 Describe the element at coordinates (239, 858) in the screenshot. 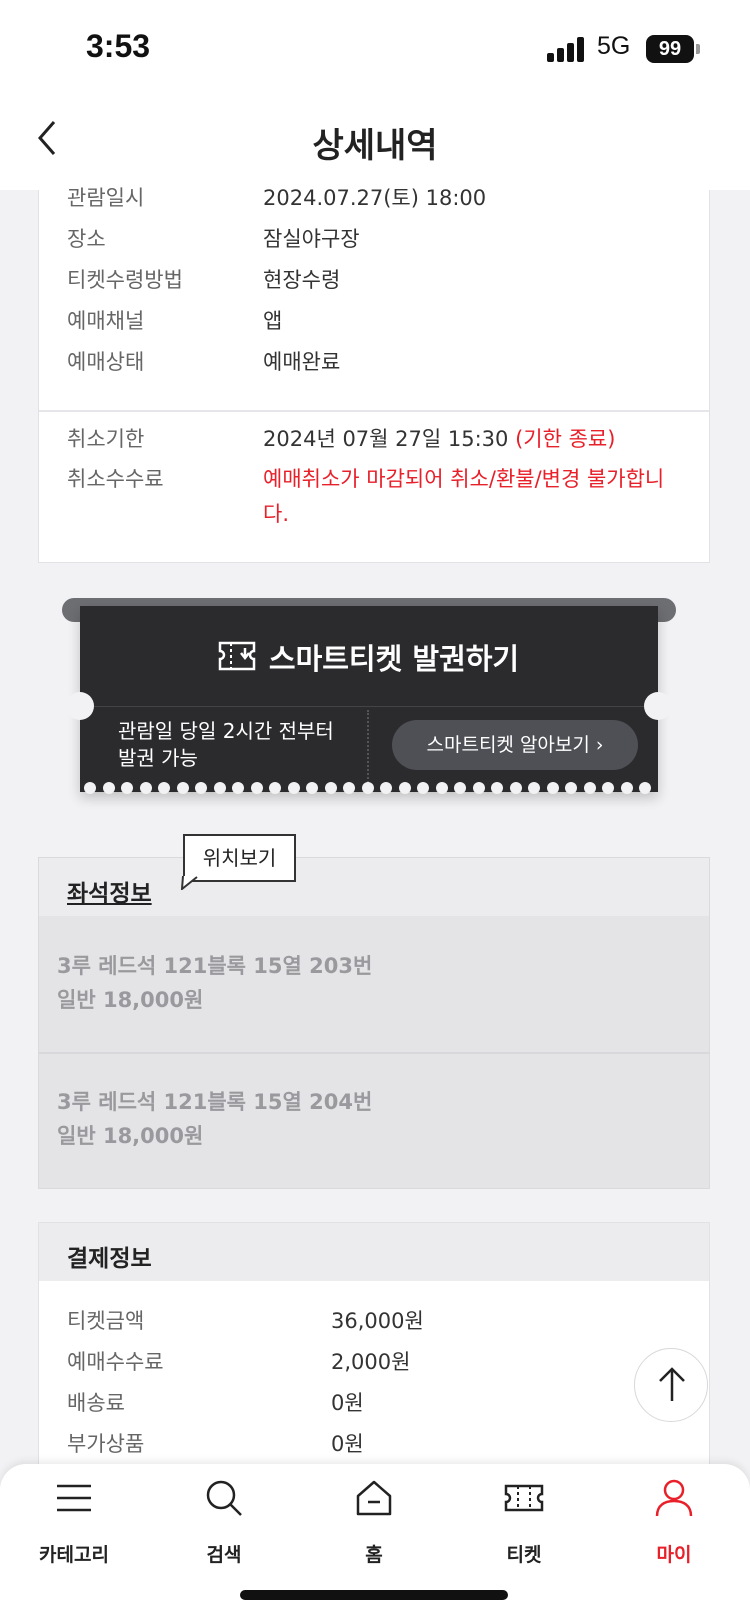

I see `view-location-tooltip: 위치보기` at that location.